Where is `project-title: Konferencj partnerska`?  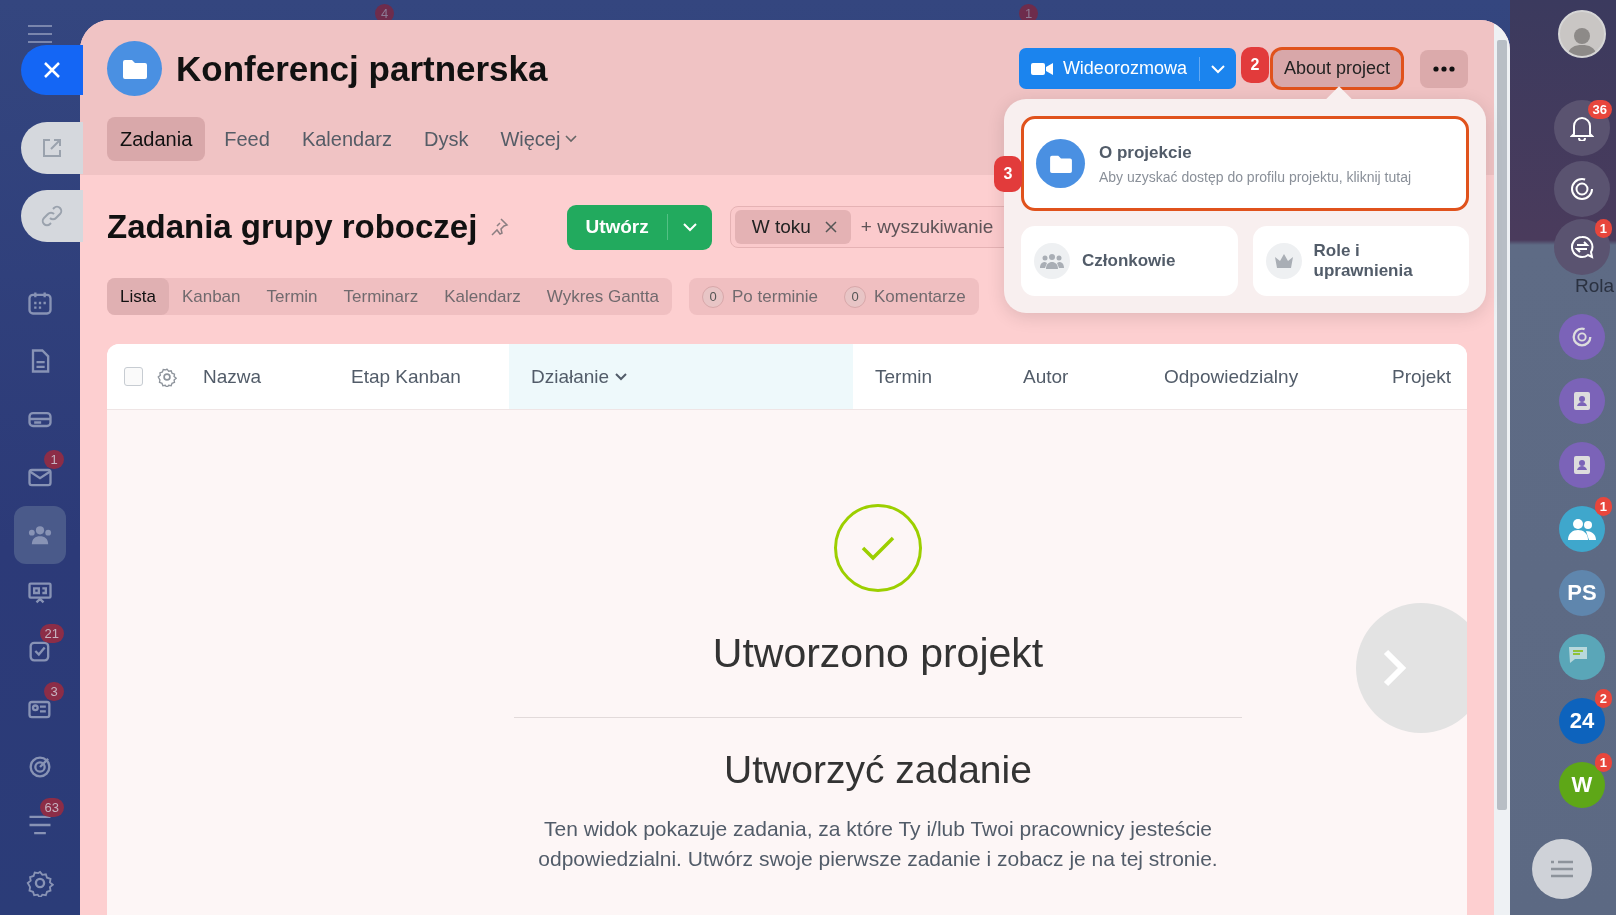 project-title: Konferencj partnerska is located at coordinates (362, 68).